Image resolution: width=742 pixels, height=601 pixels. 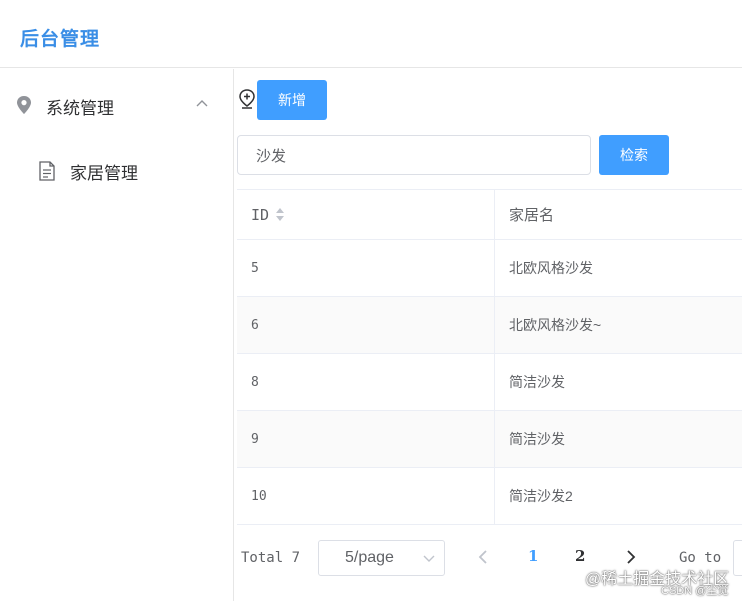 What do you see at coordinates (483, 557) in the screenshot?
I see `prev-page-icon` at bounding box center [483, 557].